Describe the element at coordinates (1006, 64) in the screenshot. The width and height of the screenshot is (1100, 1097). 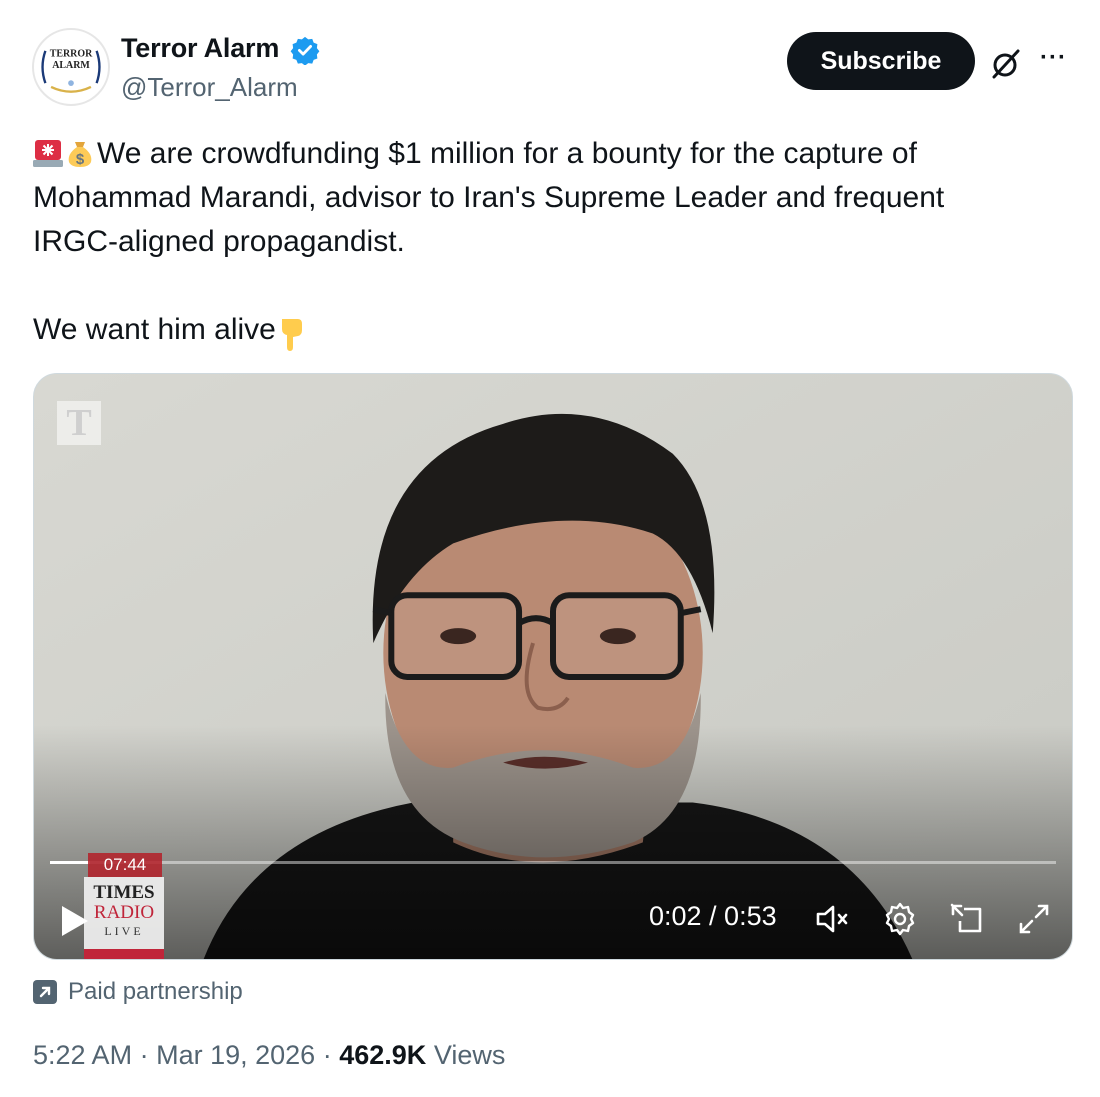
I see `grok-icon` at that location.